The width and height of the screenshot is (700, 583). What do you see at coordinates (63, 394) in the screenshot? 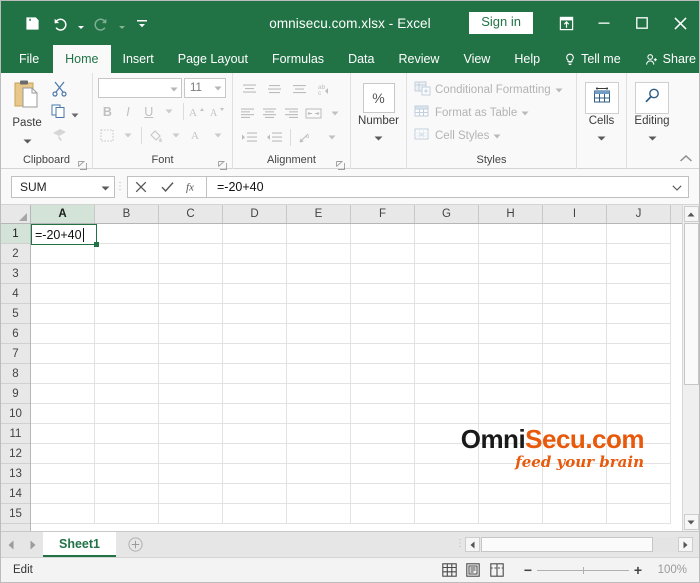
I see `cell-A9` at bounding box center [63, 394].